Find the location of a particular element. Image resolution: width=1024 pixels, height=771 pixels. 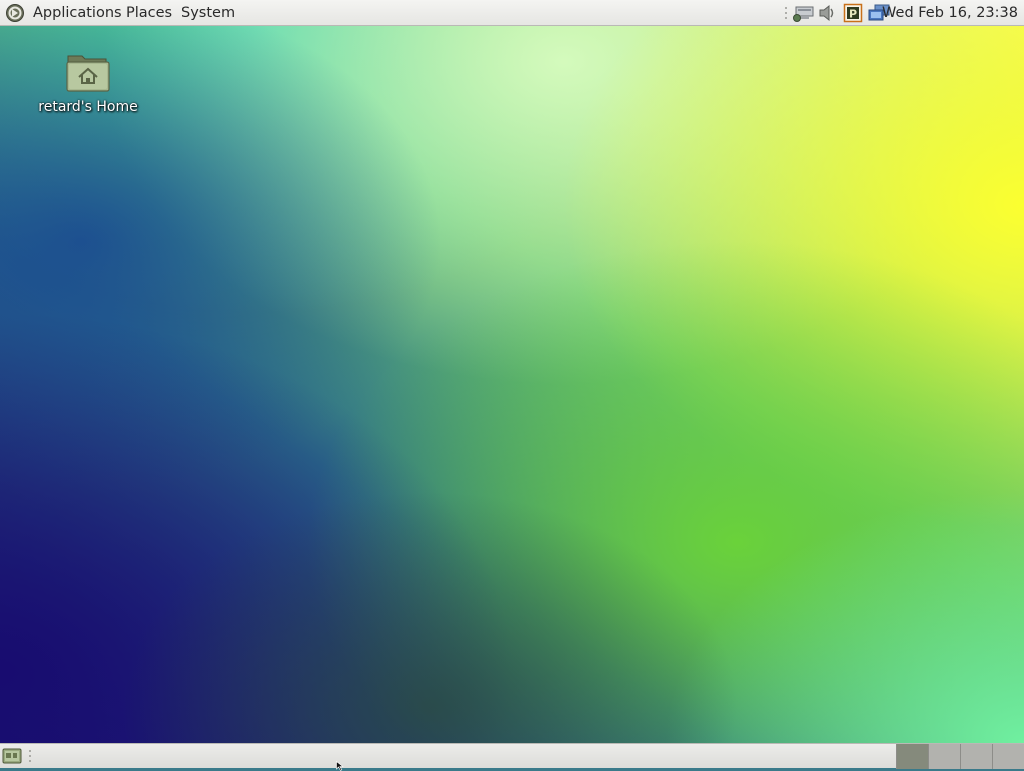

svg-text: P is located at coordinates (853, 14).